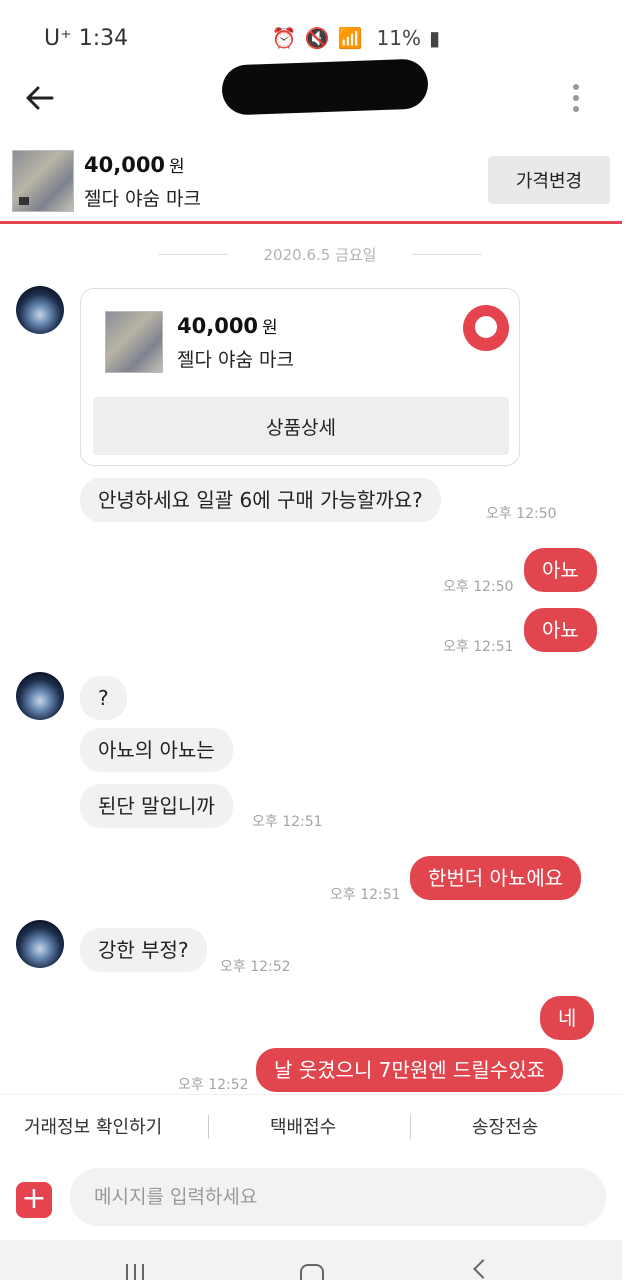  What do you see at coordinates (434, 38) in the screenshot?
I see `battery-icon: ▮` at bounding box center [434, 38].